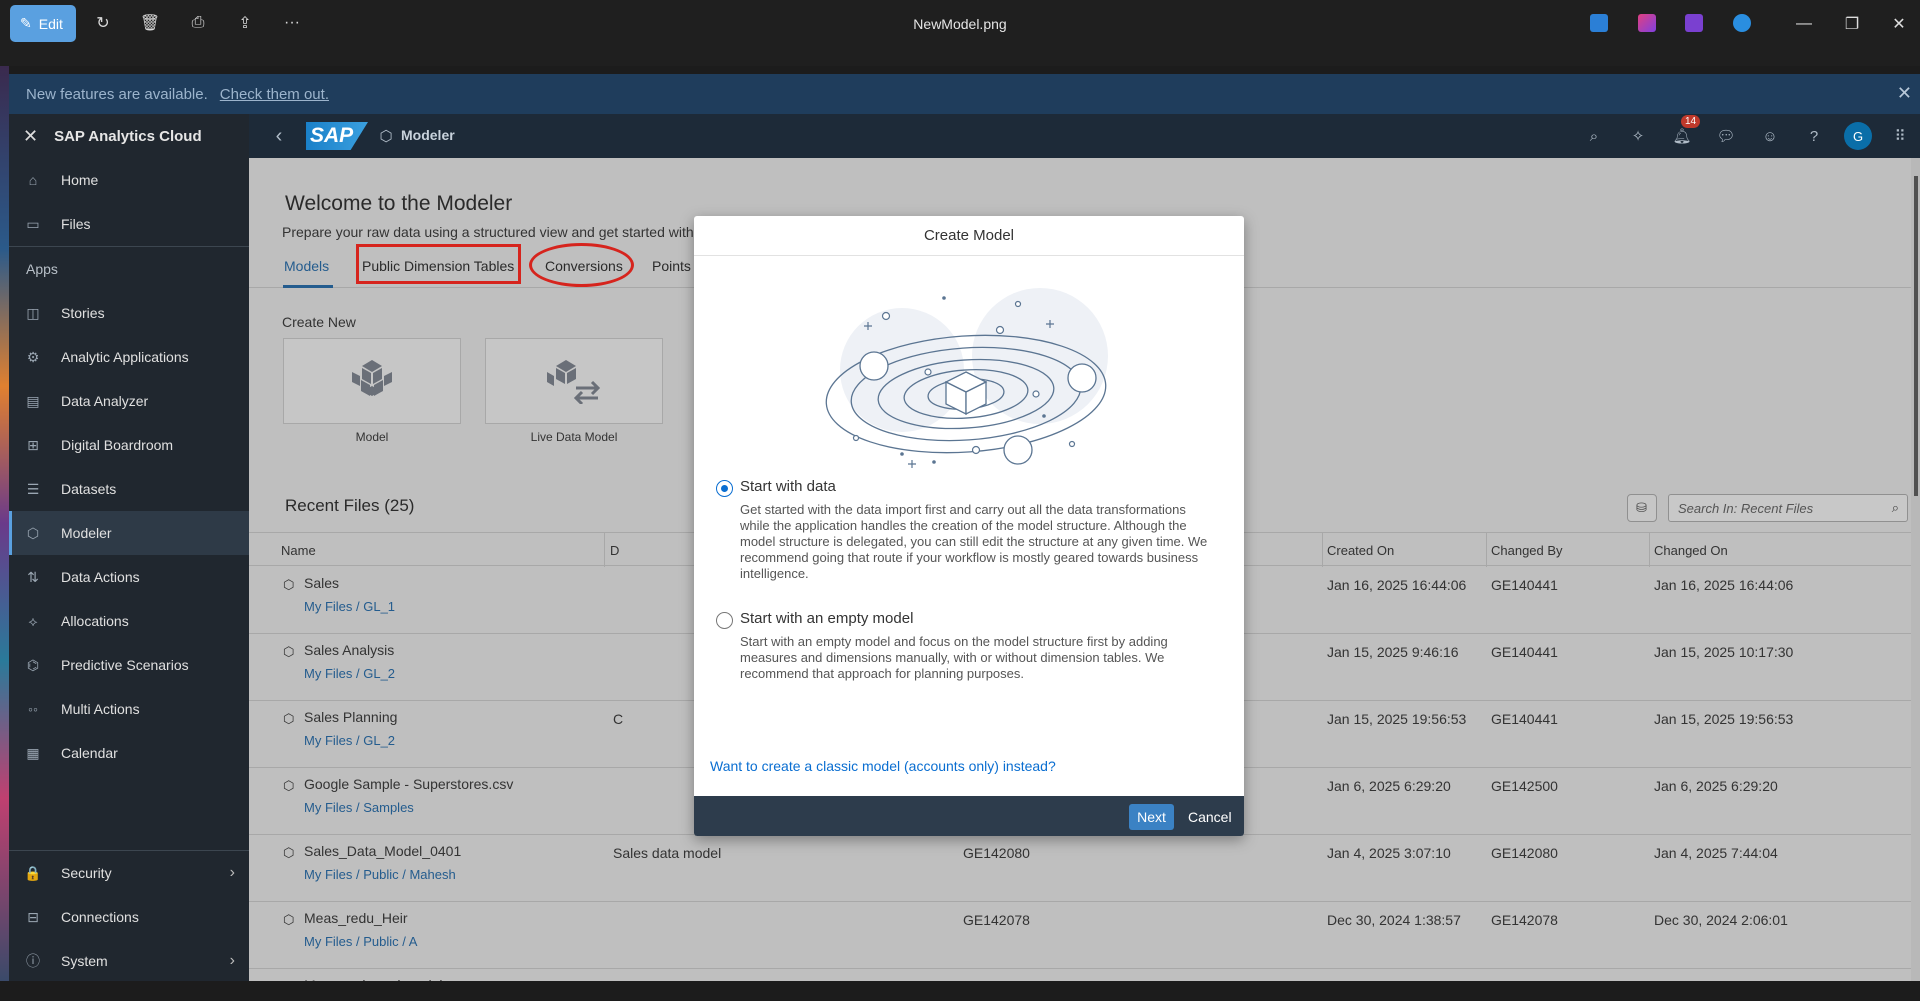 This screenshot has height=1001, width=1920. What do you see at coordinates (359, 807) in the screenshot?
I see `file-path: My Files / Samples` at bounding box center [359, 807].